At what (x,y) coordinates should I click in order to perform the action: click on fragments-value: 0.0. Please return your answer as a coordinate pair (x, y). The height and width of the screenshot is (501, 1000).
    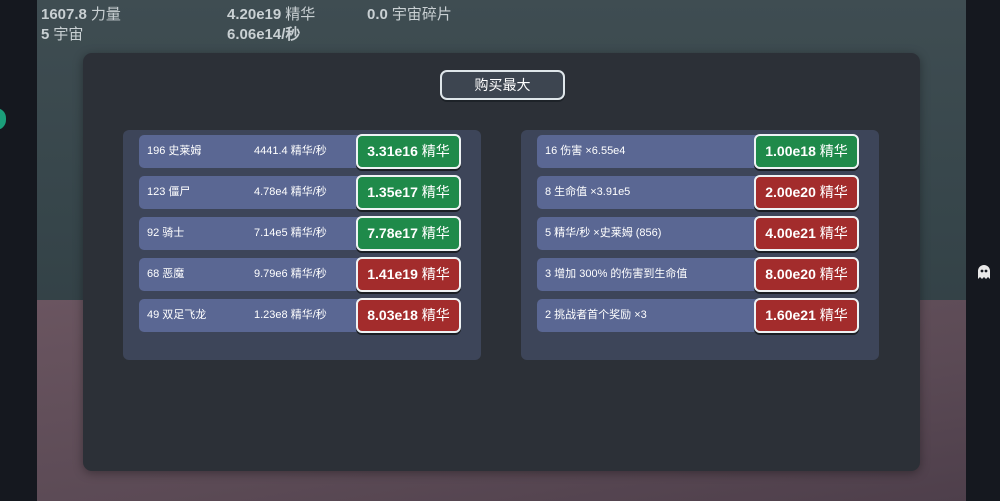
    Looking at the image, I should click on (377, 14).